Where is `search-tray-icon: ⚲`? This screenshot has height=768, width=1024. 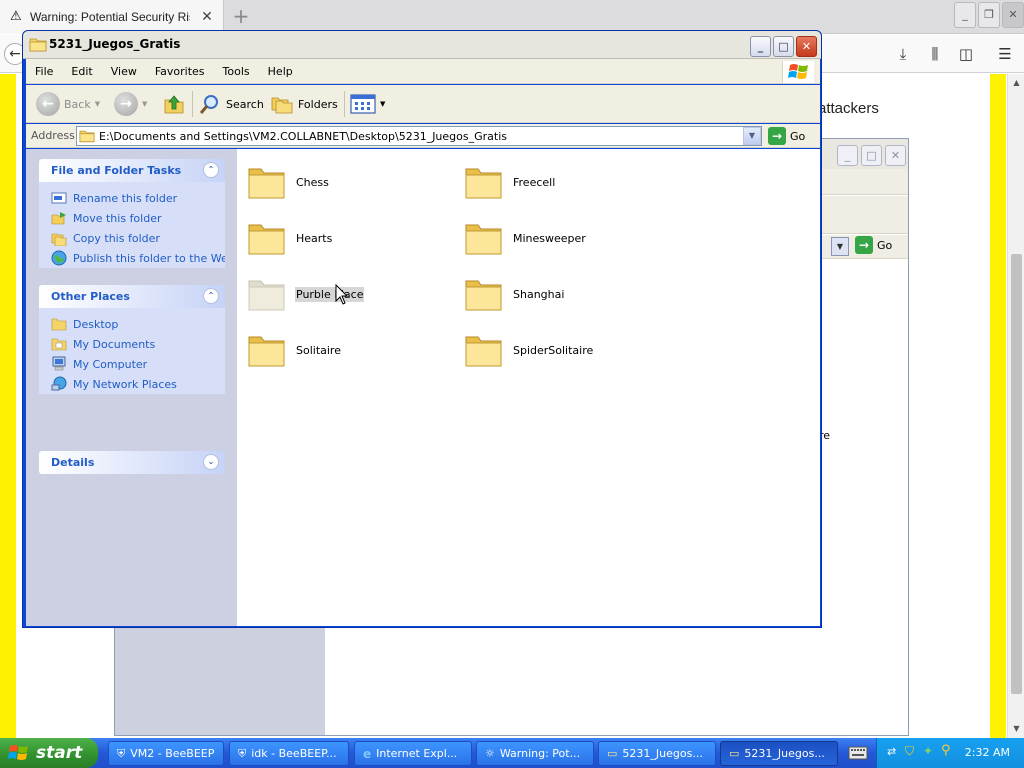 search-tray-icon: ⚲ is located at coordinates (946, 750).